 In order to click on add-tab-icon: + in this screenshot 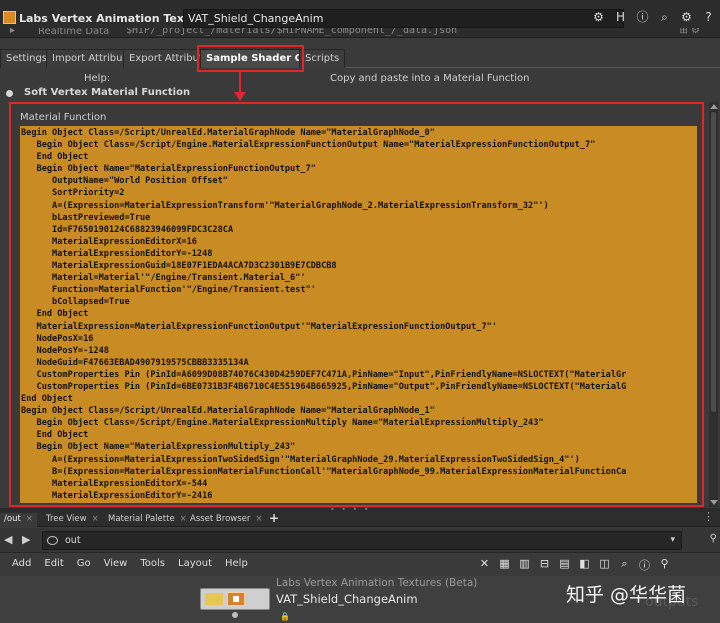, I will do `click(274, 518)`.